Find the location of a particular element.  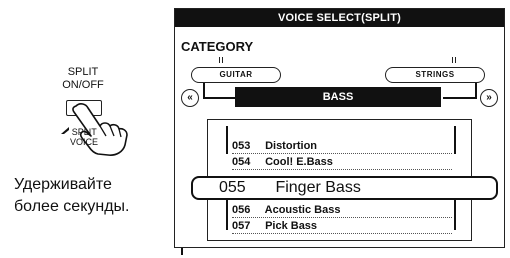

voice-number: 057 is located at coordinates (241, 226).